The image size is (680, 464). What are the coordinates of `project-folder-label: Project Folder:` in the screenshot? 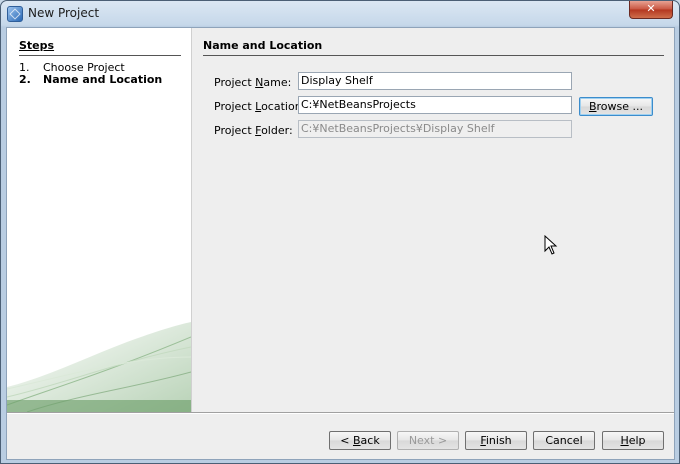 It's located at (253, 130).